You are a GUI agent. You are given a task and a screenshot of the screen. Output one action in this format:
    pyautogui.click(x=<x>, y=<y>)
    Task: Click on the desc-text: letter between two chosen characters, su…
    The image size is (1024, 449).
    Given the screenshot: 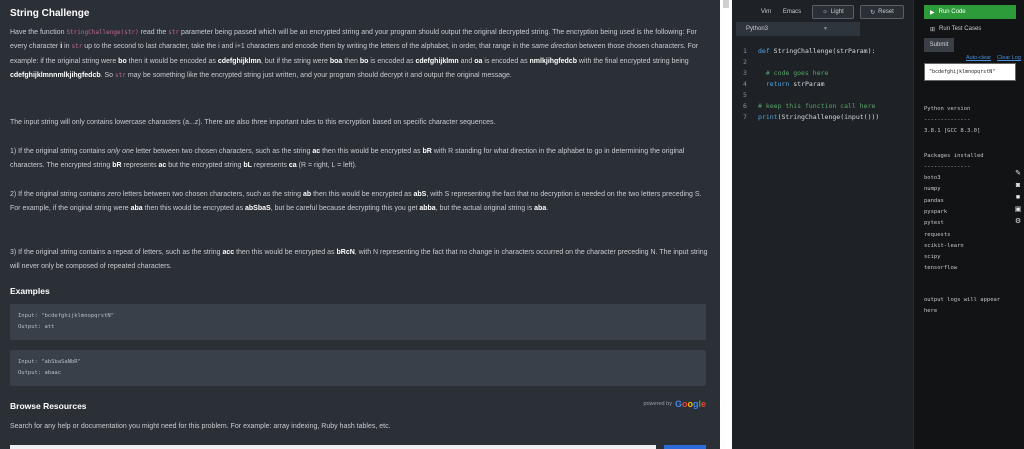 What is the action you would take?
    pyautogui.click(x=223, y=151)
    